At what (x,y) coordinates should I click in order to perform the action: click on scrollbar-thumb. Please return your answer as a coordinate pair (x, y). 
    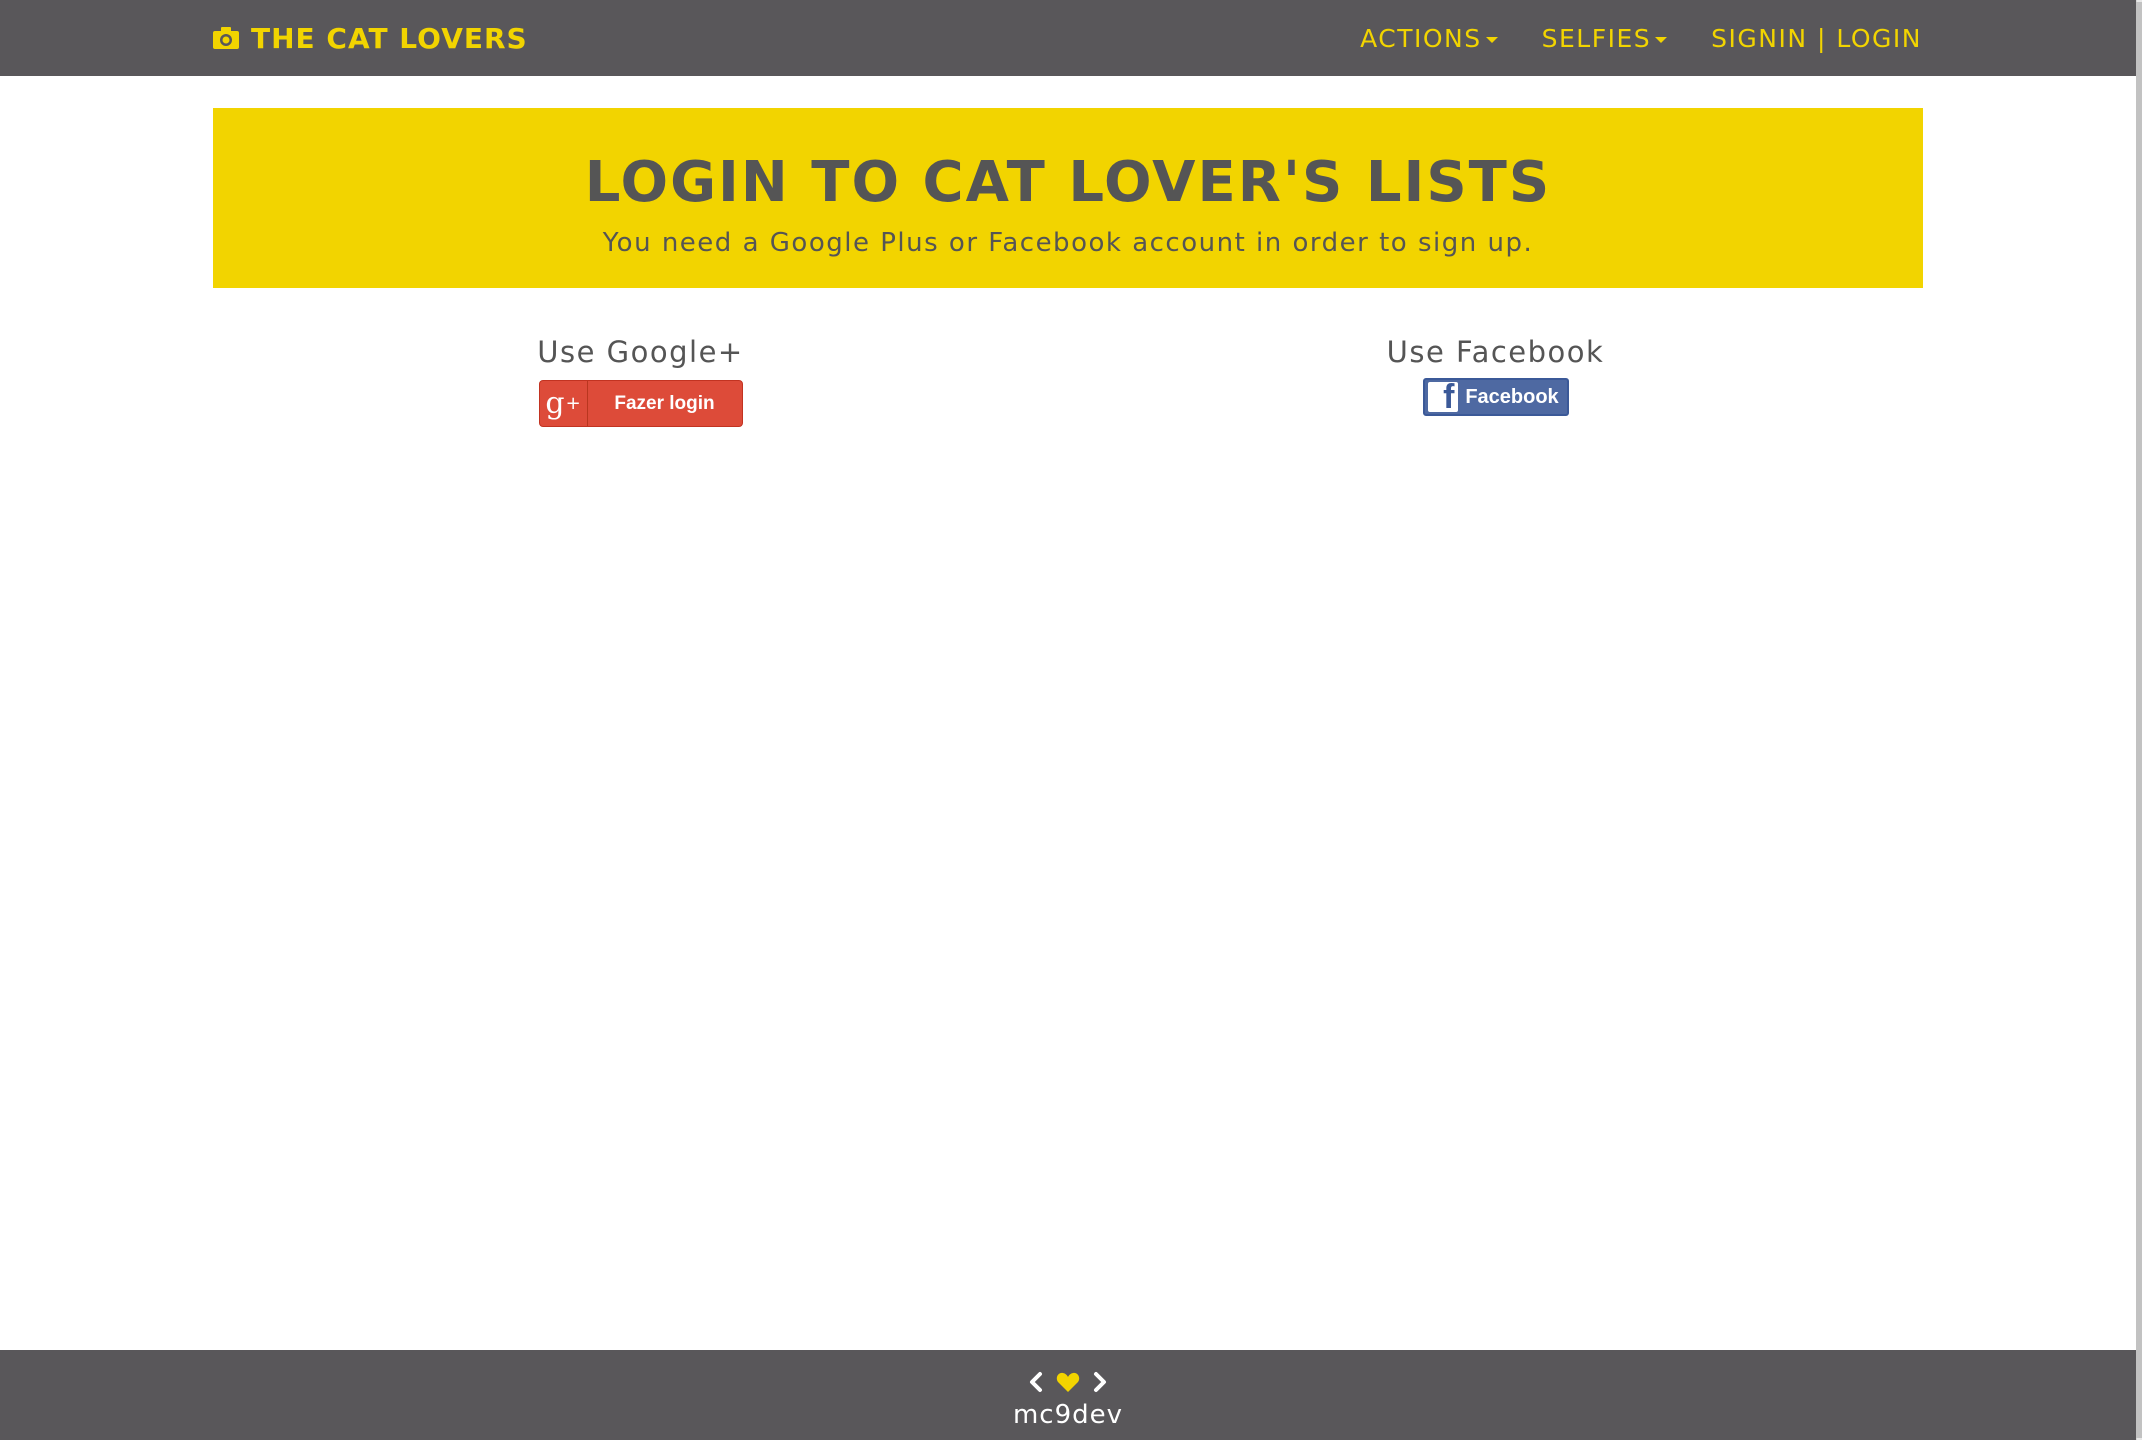
    Looking at the image, I should click on (2139, 720).